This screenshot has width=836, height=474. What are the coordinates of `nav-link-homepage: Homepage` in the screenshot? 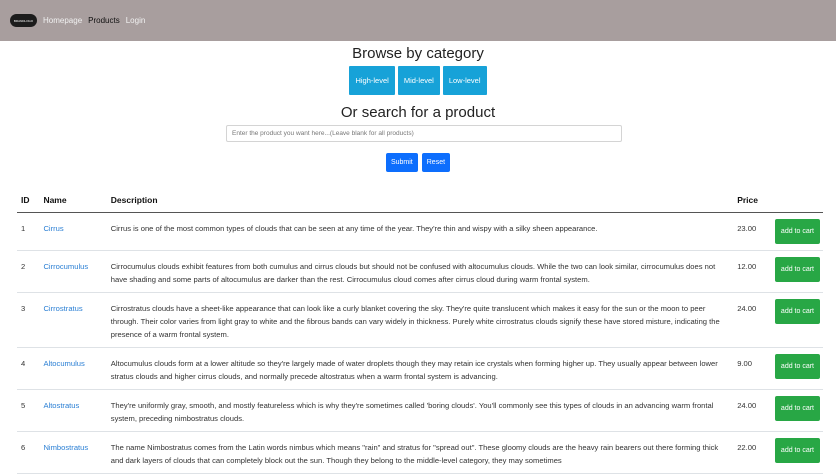 It's located at (62, 20).